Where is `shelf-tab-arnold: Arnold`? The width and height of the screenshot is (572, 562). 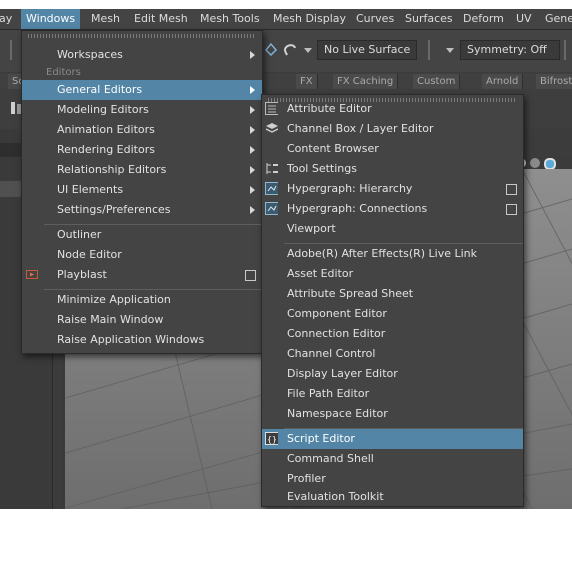
shelf-tab-arnold: Arnold is located at coordinates (503, 81).